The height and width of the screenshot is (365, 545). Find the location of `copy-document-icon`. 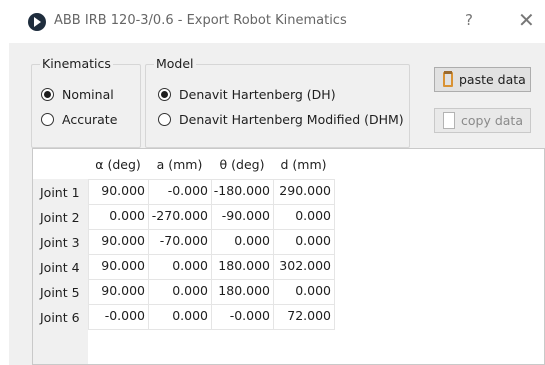

copy-document-icon is located at coordinates (449, 120).